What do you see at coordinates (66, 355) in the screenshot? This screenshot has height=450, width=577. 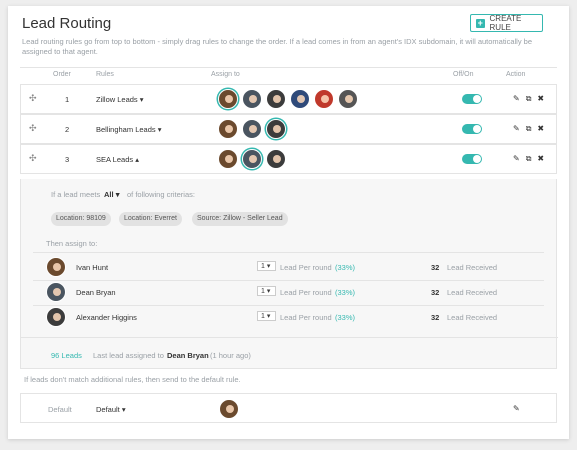 I see `leads-count: 96 Leads` at bounding box center [66, 355].